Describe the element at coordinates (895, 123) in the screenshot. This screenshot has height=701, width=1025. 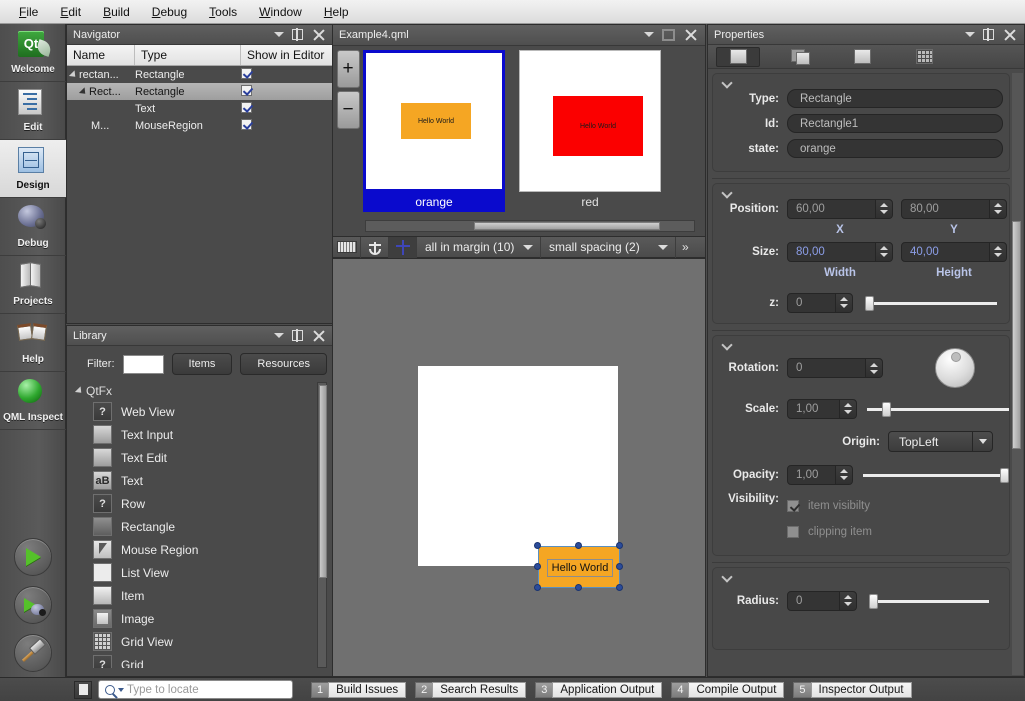
I see `id-field: Rectangle1` at that location.